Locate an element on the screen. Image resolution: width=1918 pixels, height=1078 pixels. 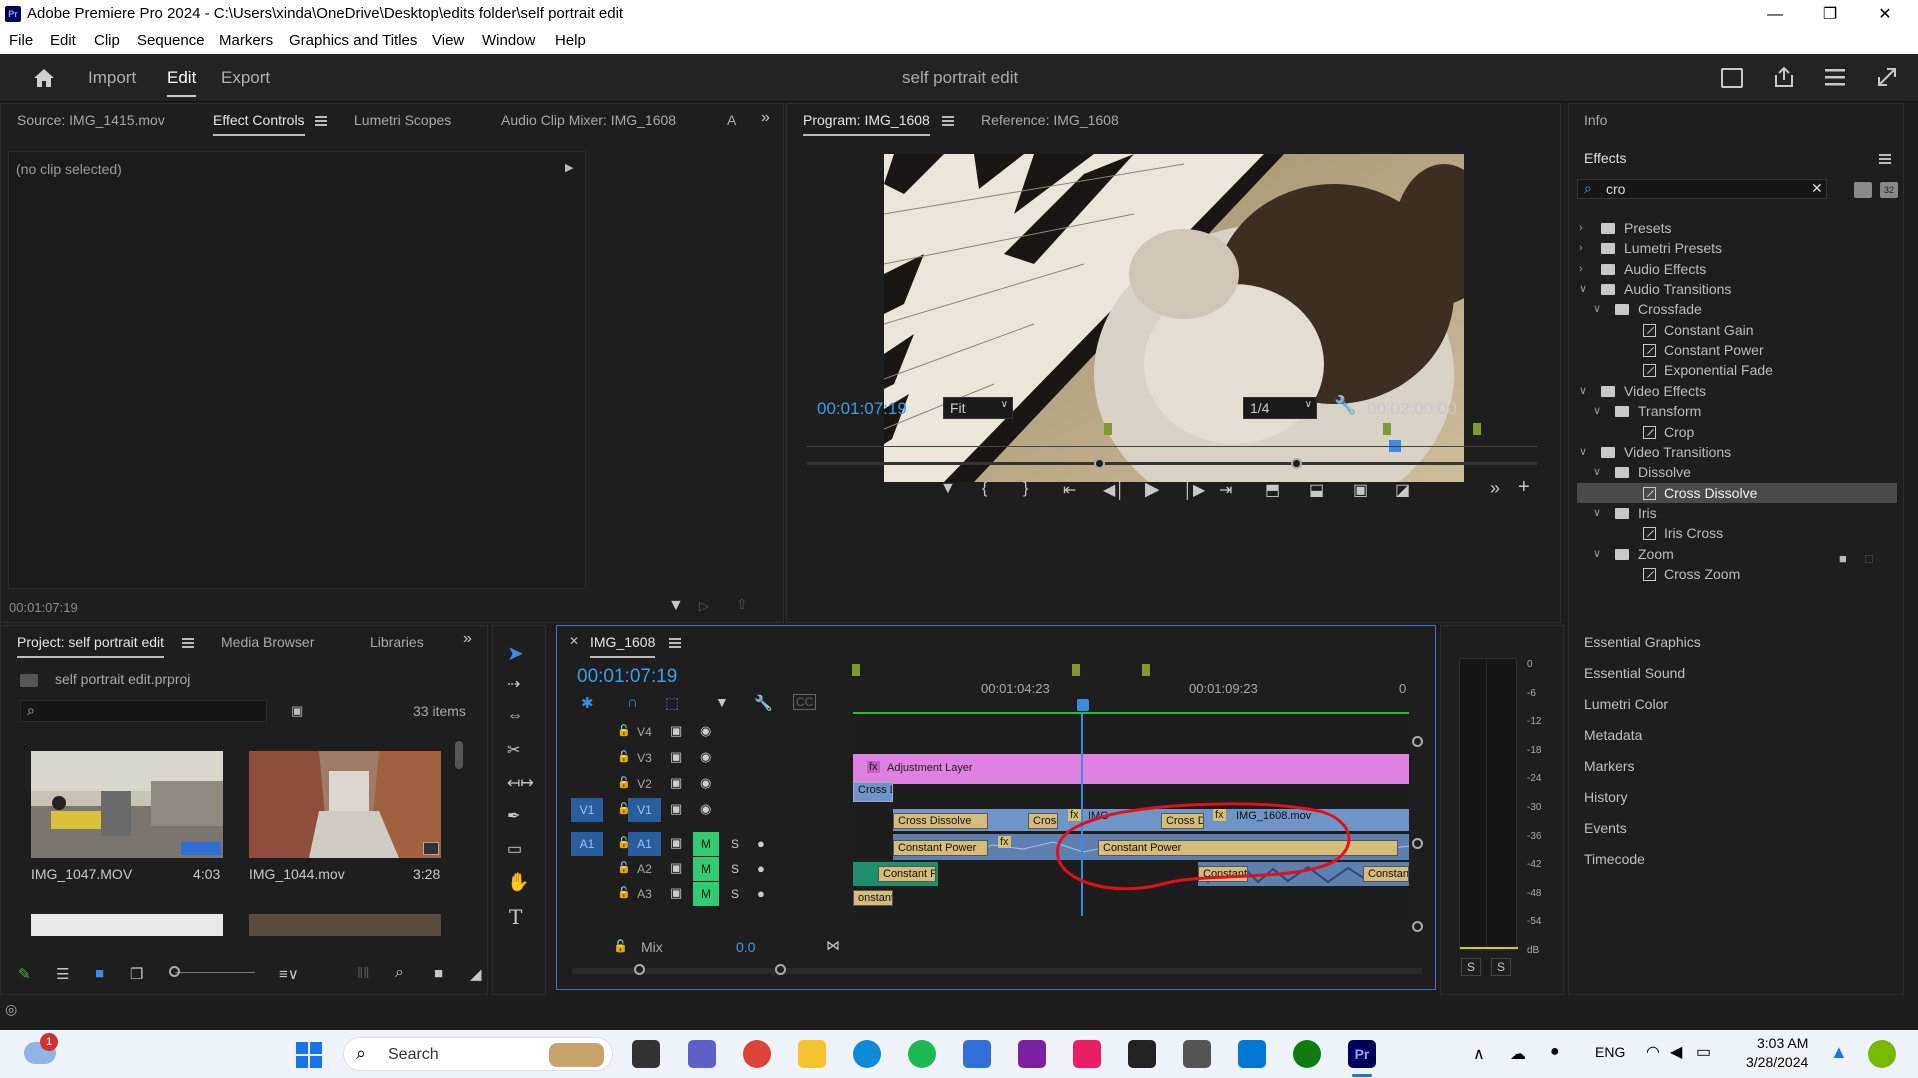
share-icon is located at coordinates (1784, 77).